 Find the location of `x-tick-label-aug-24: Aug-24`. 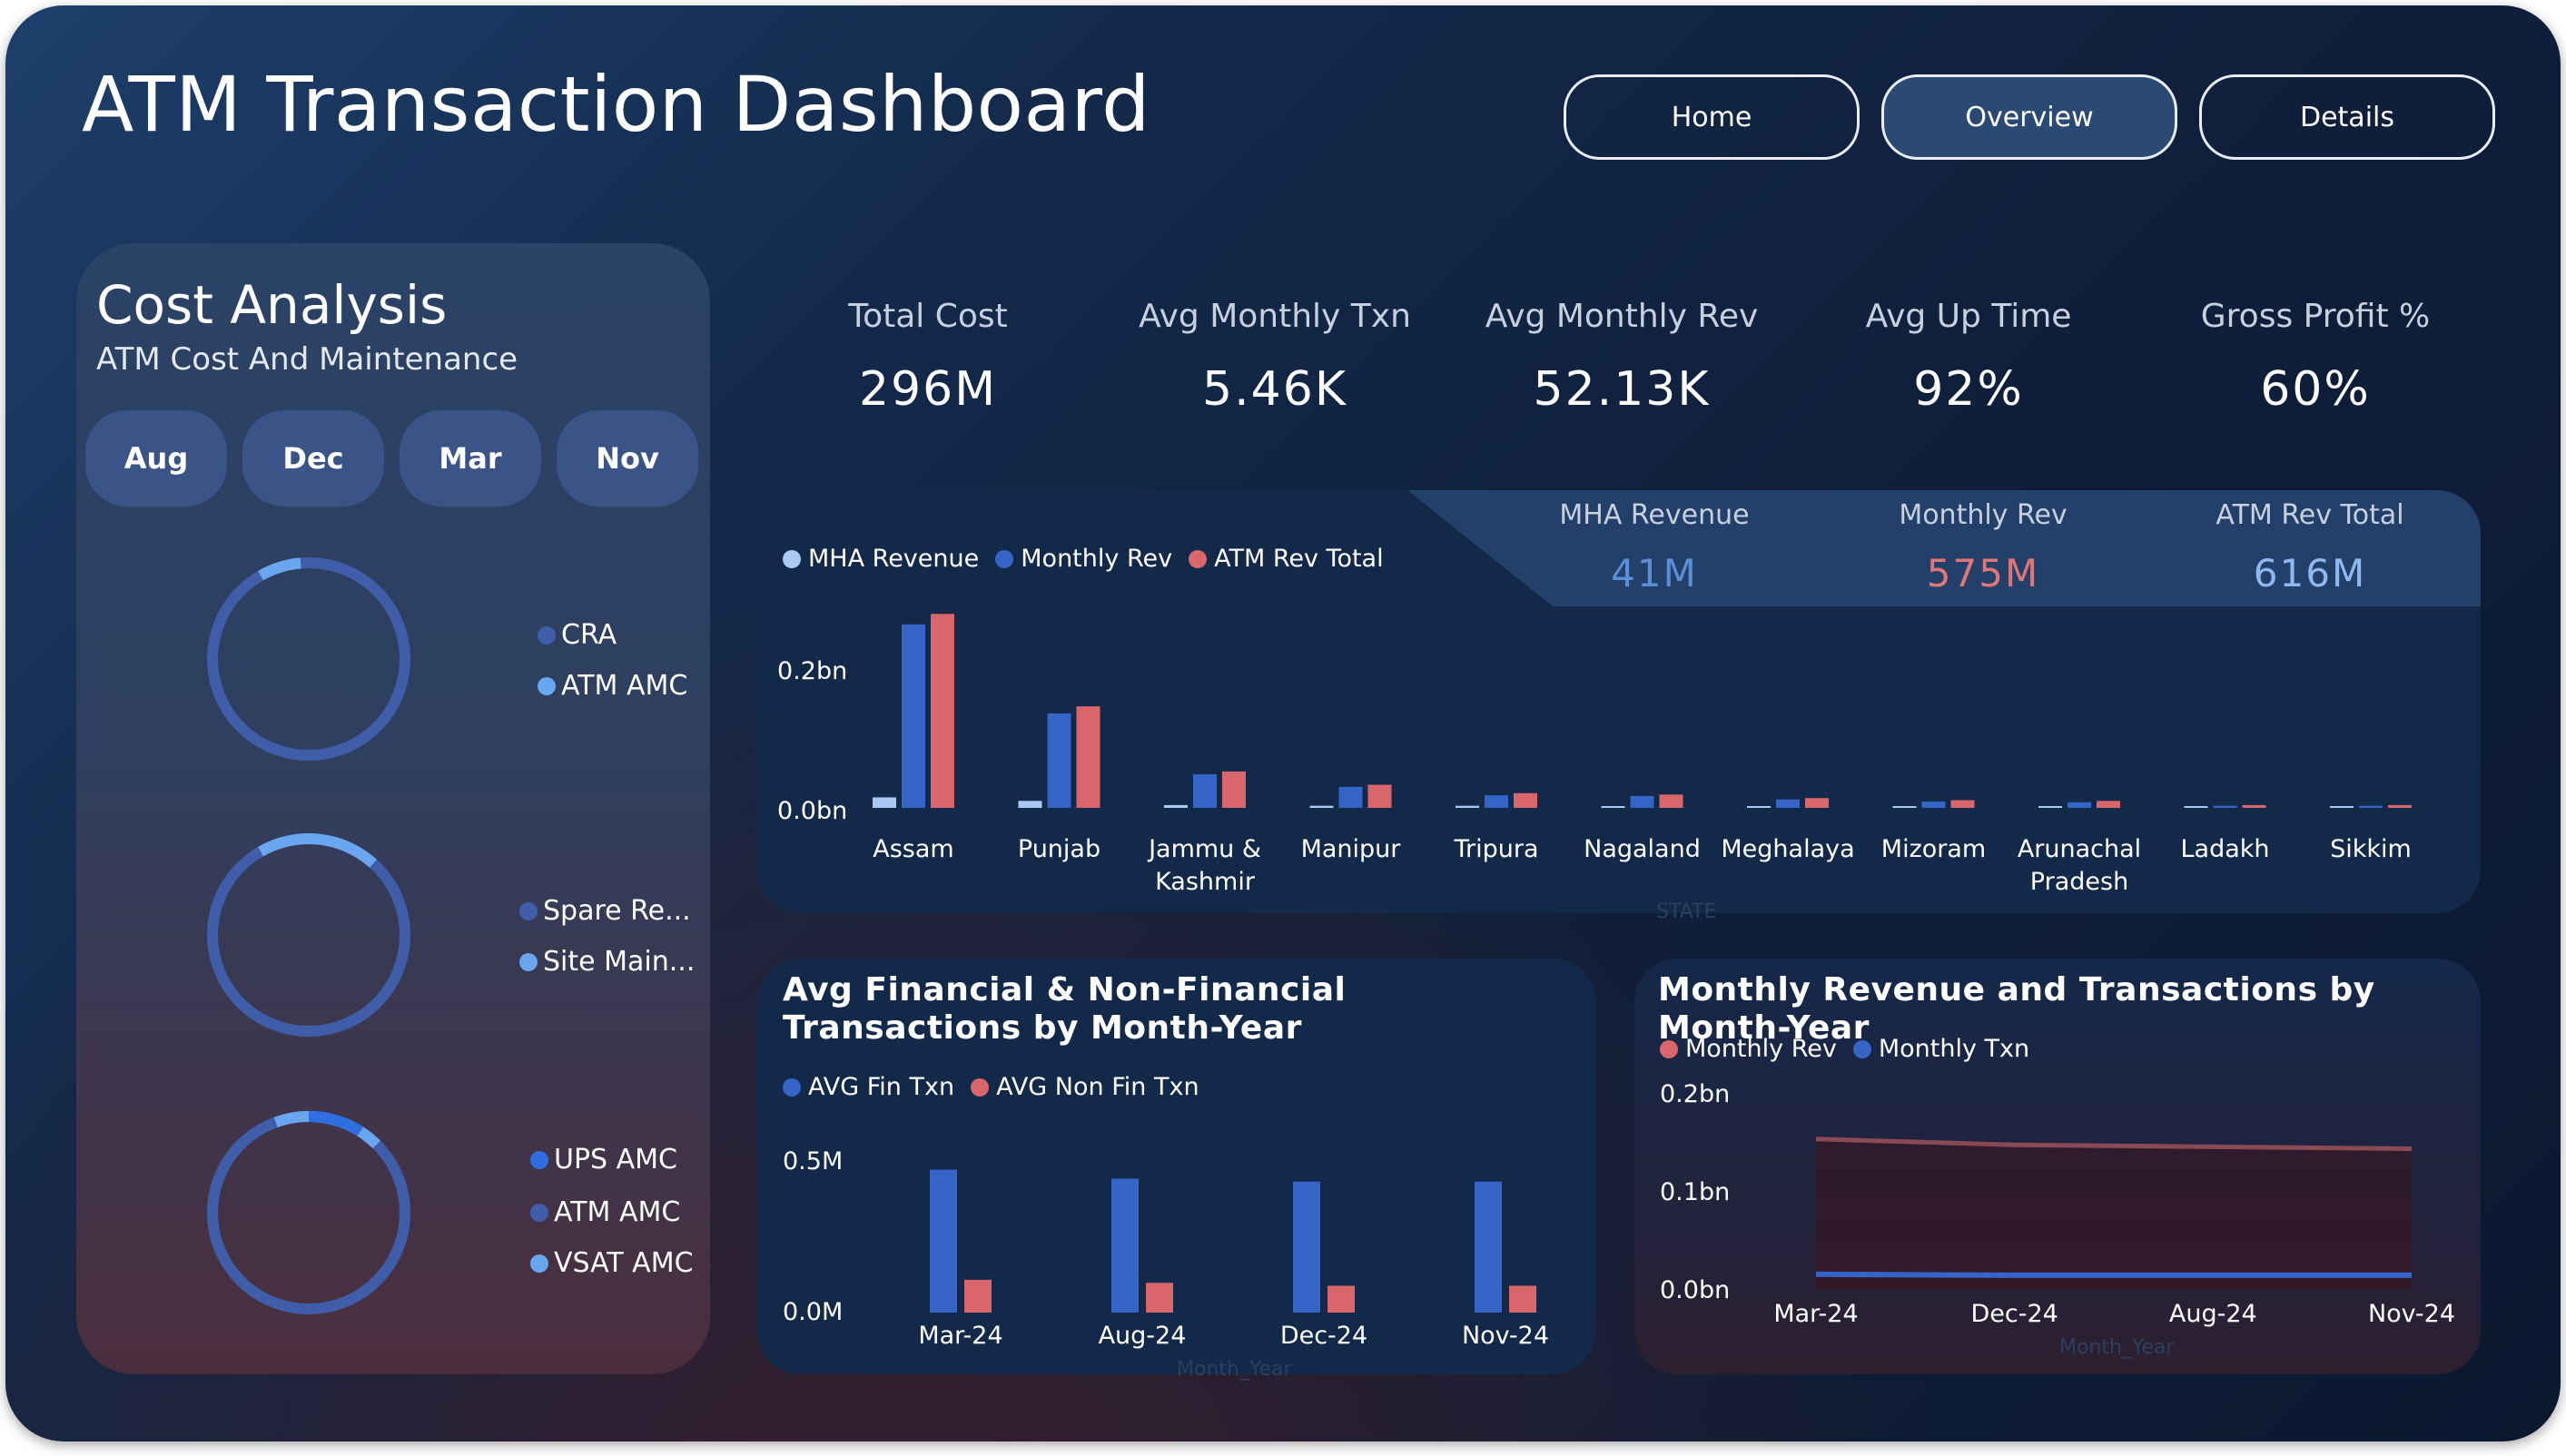

x-tick-label-aug-24: Aug-24 is located at coordinates (2212, 1314).